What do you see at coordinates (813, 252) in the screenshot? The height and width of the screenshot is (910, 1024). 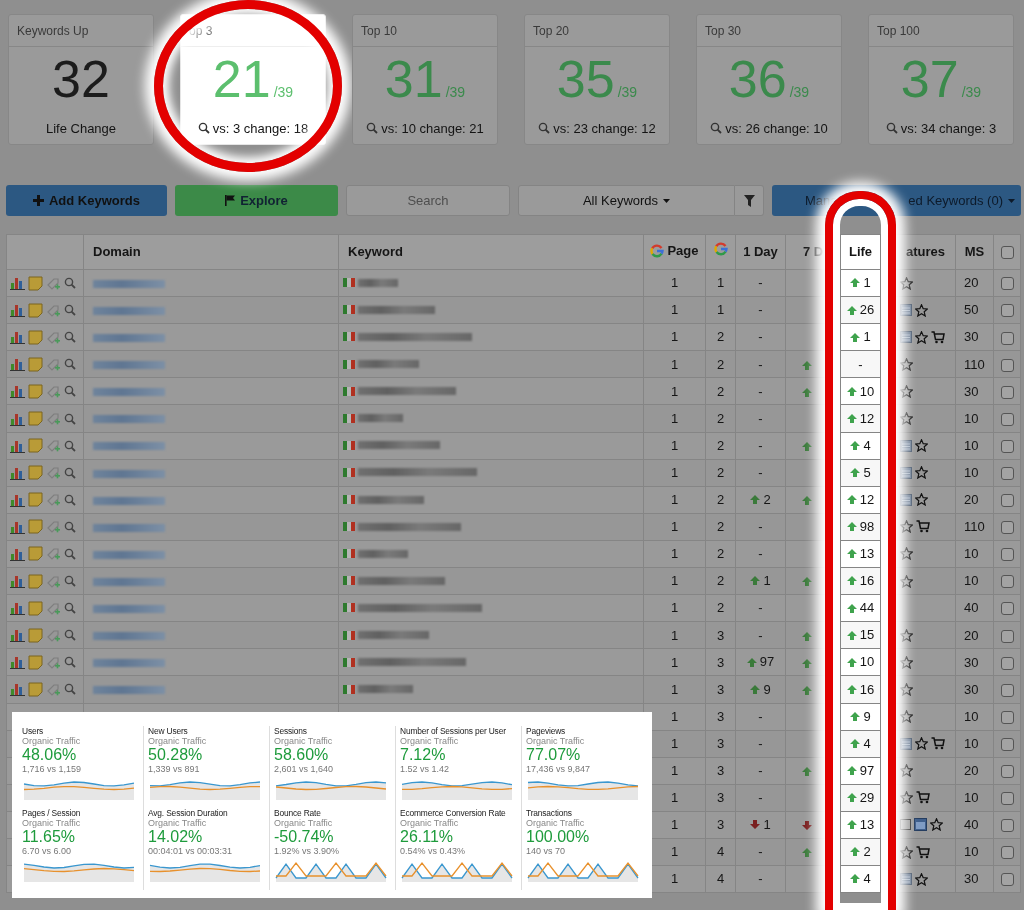 I see `column-header: 7 D` at bounding box center [813, 252].